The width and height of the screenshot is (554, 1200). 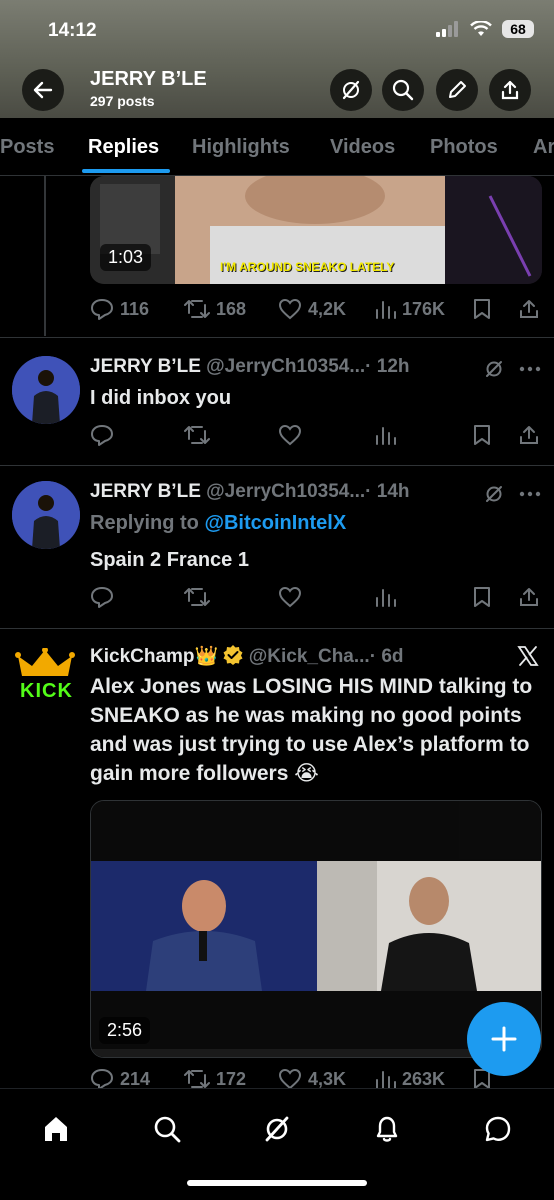 I want to click on status-icons: 68, so click(x=485, y=29).